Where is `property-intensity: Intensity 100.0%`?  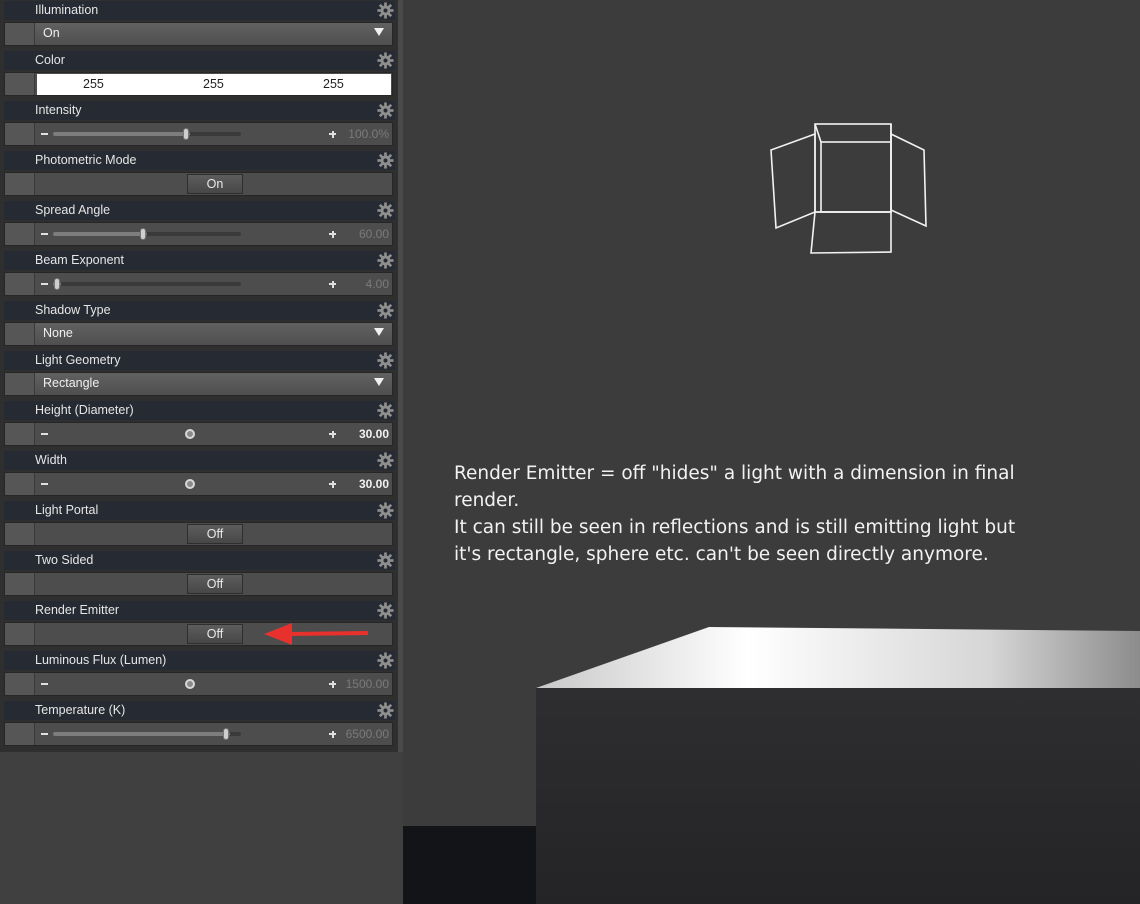
property-intensity: Intensity 100.0% is located at coordinates (199, 125).